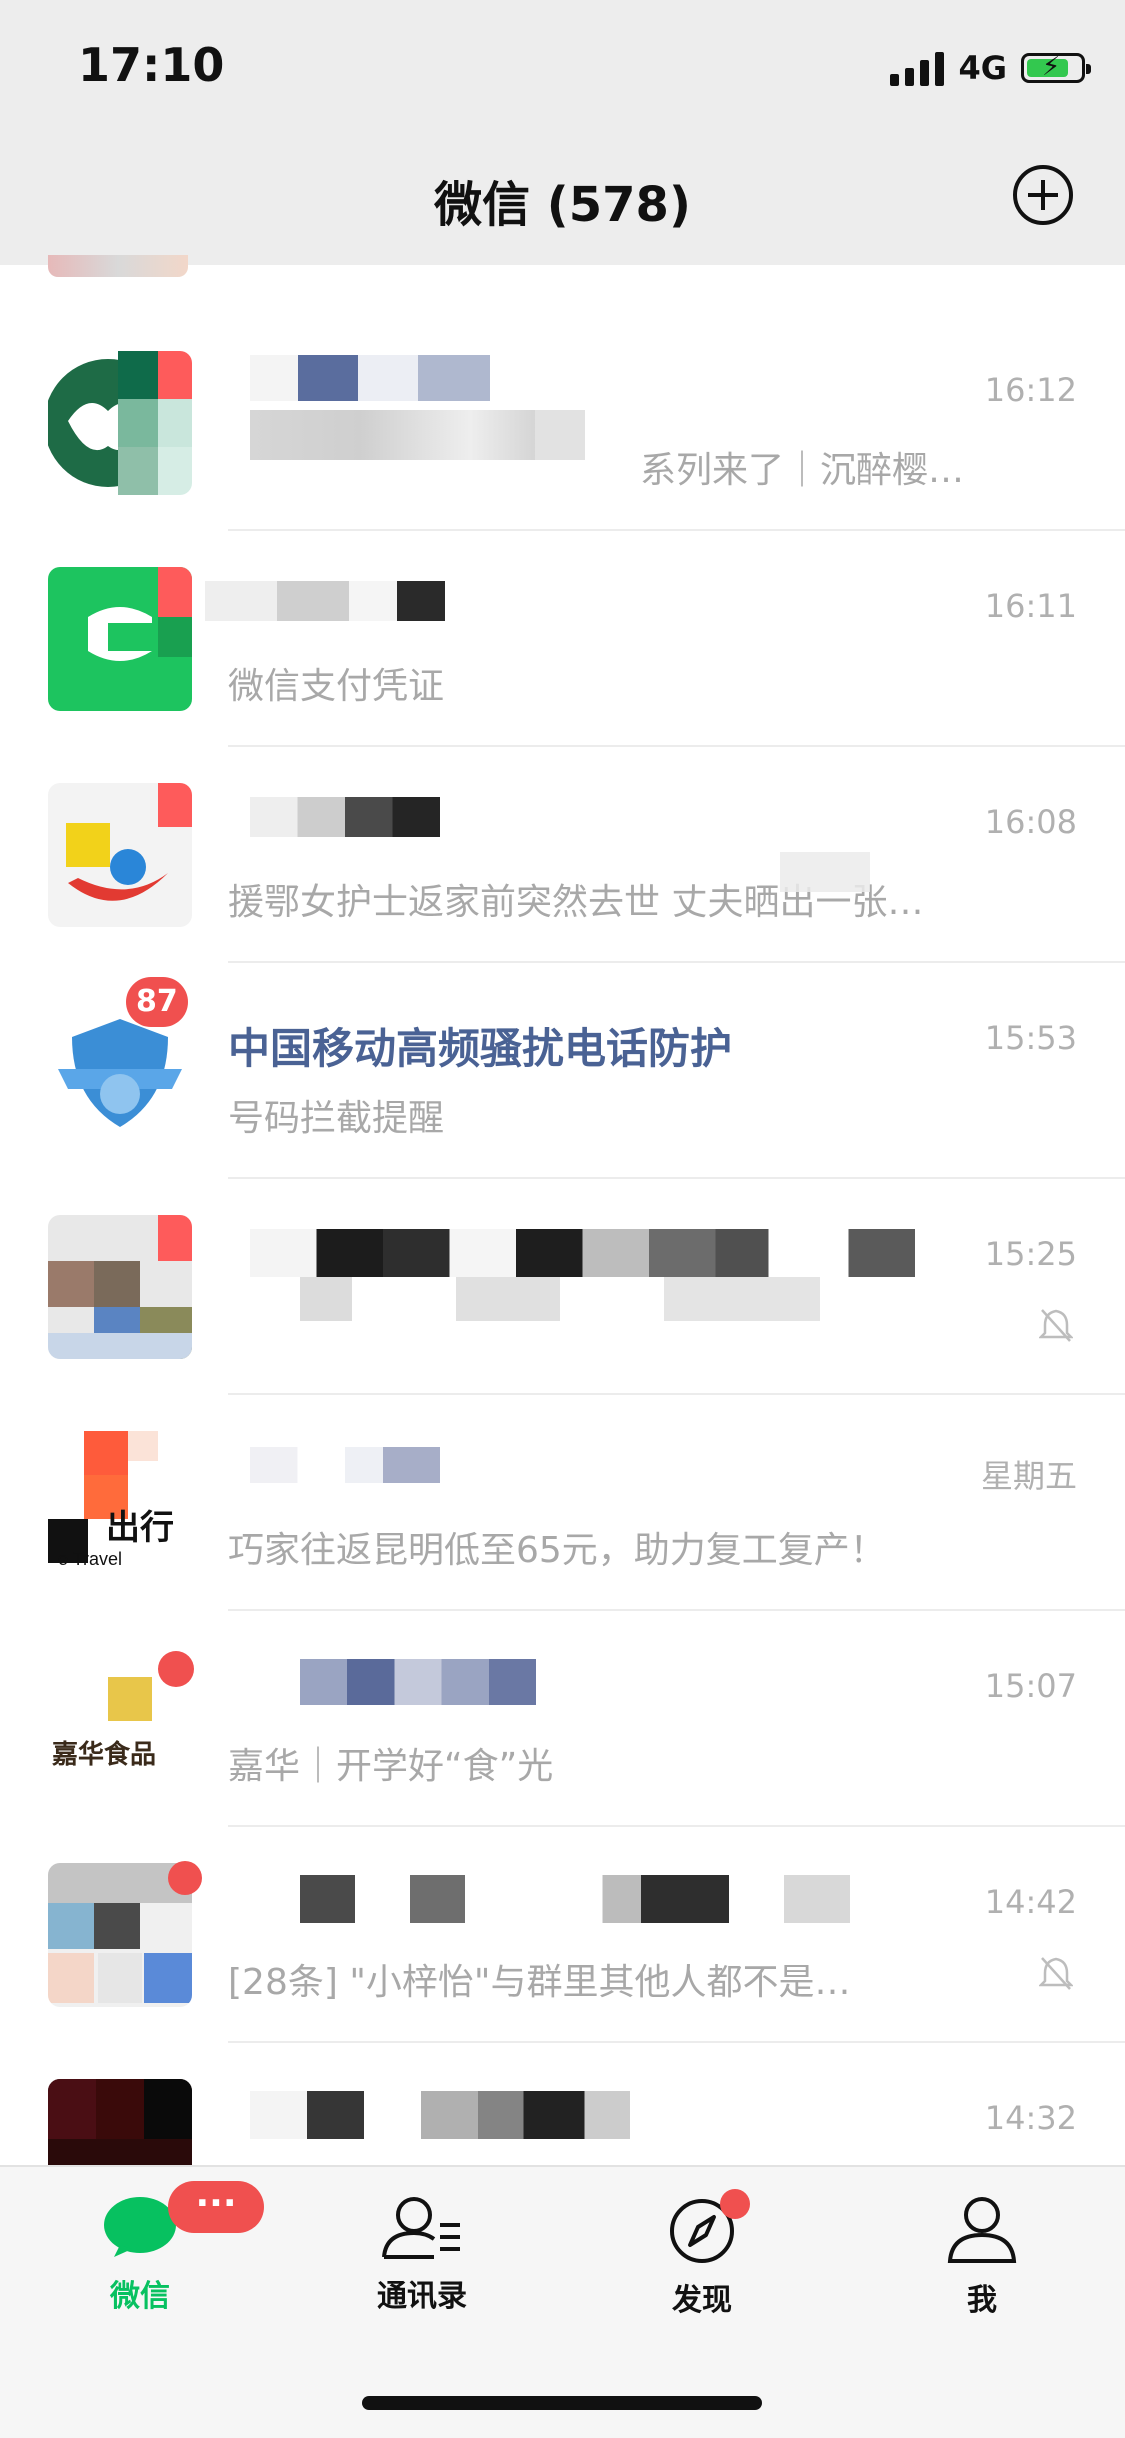  I want to click on chat-time: 16:11, so click(1030, 606).